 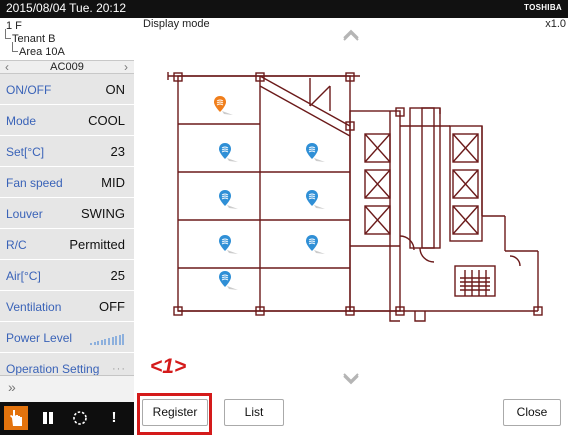 What do you see at coordinates (25, 152) in the screenshot?
I see `row-label: Set[°C]` at bounding box center [25, 152].